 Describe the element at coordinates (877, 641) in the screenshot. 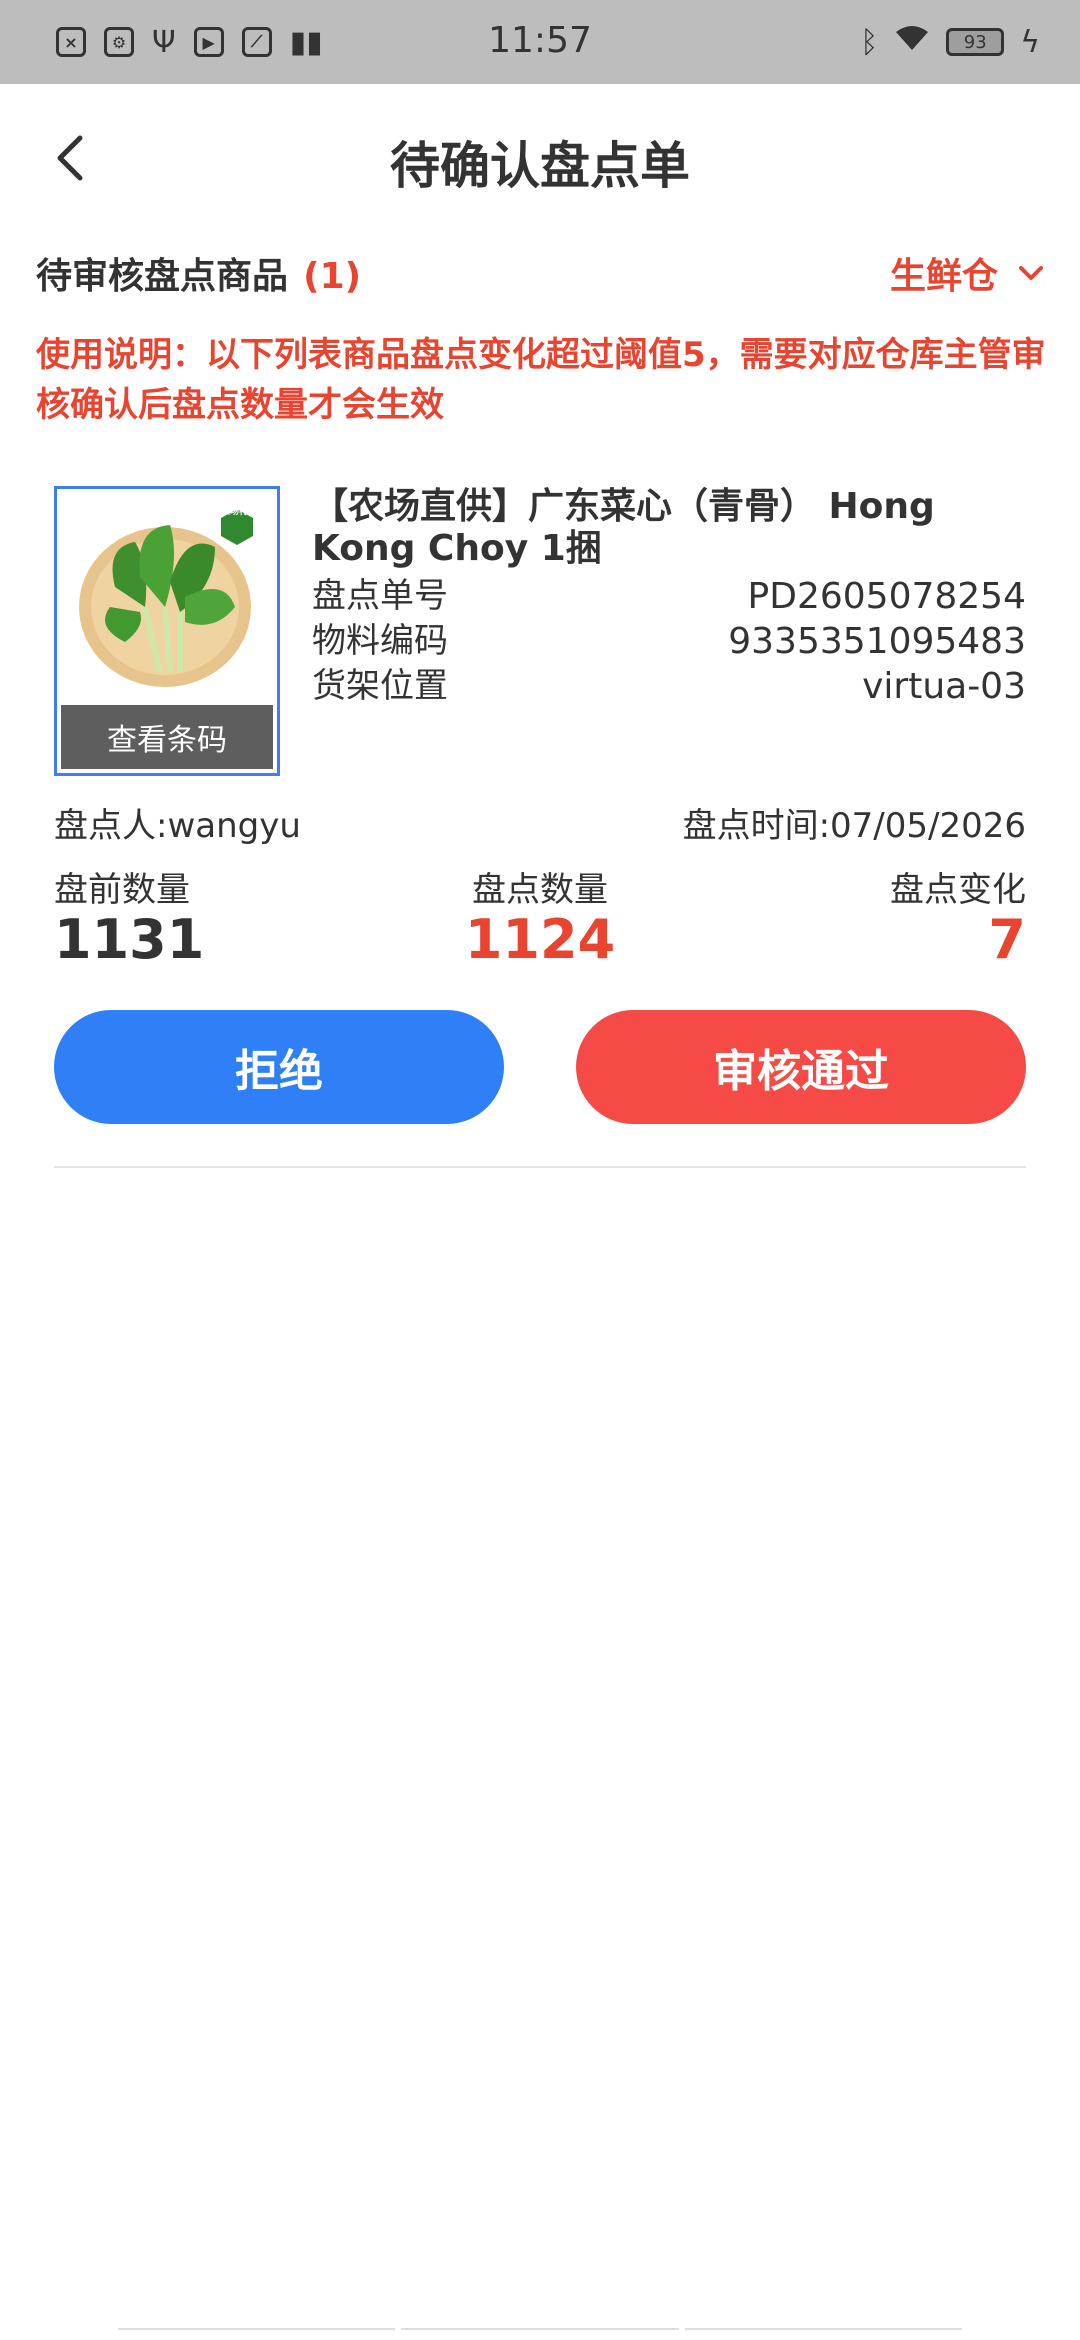

I see `field-value: 9335351095483` at that location.